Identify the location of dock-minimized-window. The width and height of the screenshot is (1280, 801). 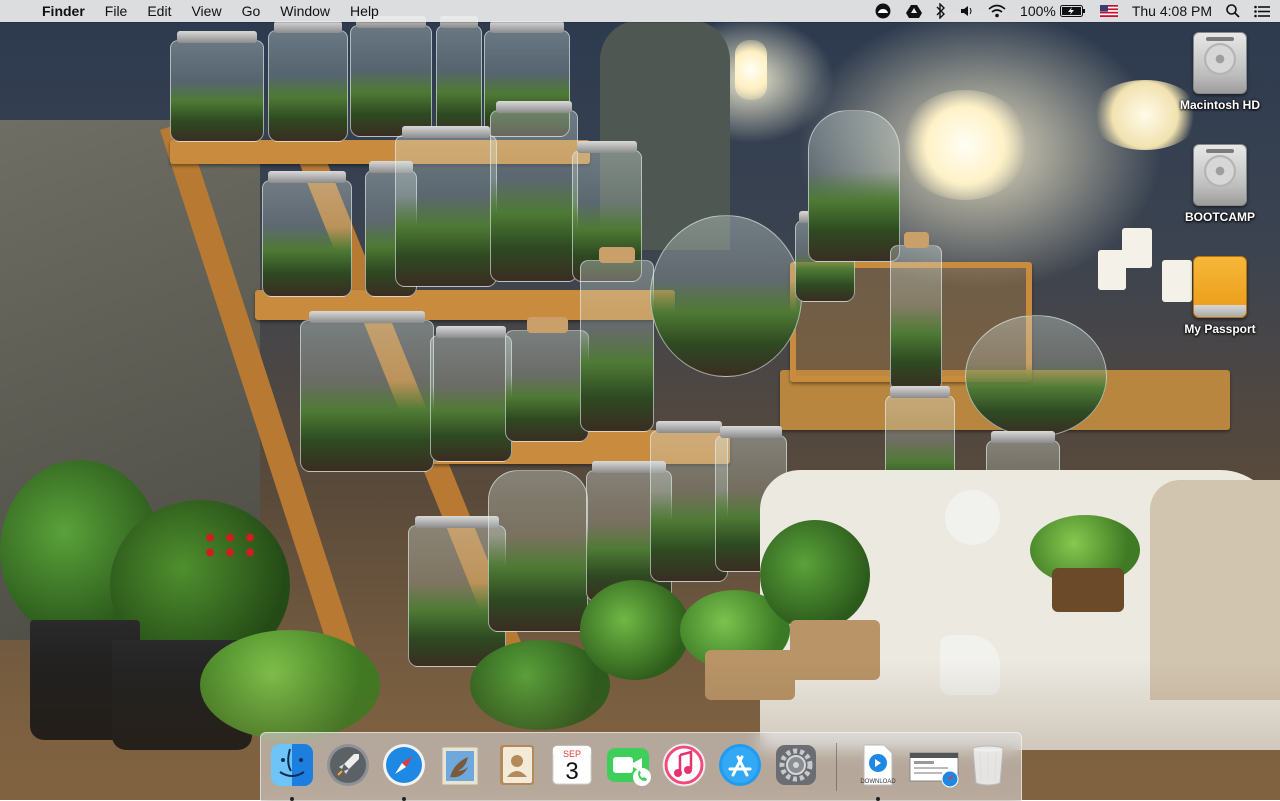
(935, 765).